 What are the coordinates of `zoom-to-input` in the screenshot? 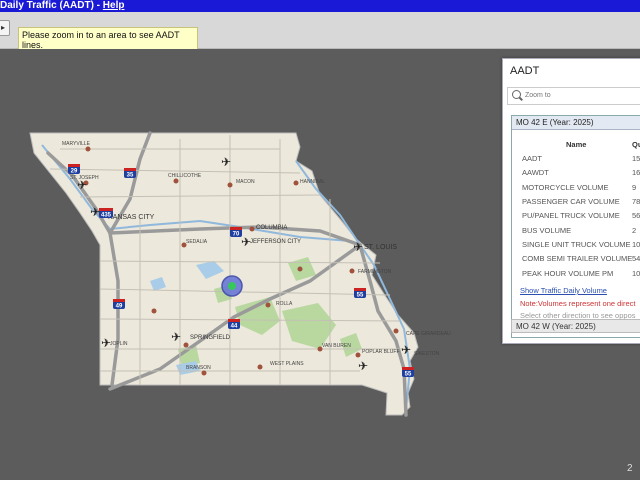 It's located at (580, 95).